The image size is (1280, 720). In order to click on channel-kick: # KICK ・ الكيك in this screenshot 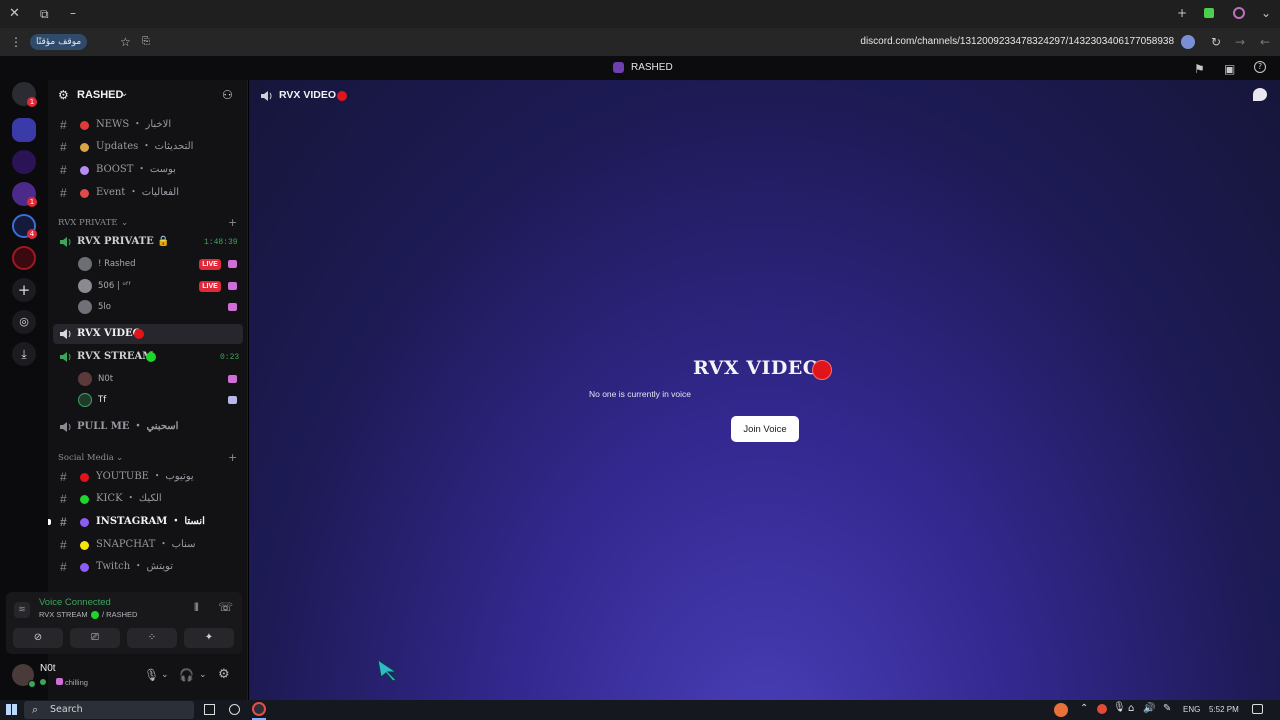, I will do `click(150, 499)`.